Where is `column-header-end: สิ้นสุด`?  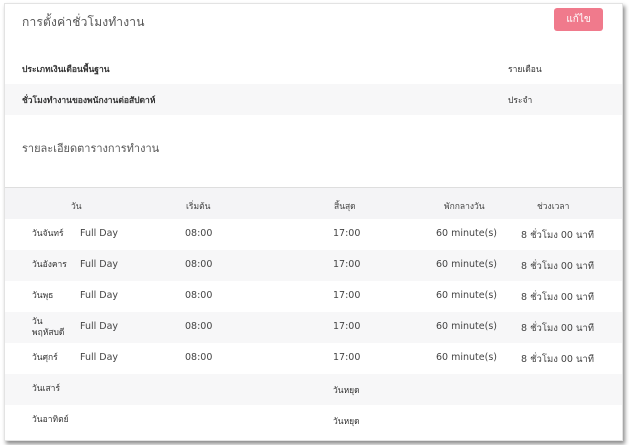 column-header-end: สิ้นสุด is located at coordinates (345, 207).